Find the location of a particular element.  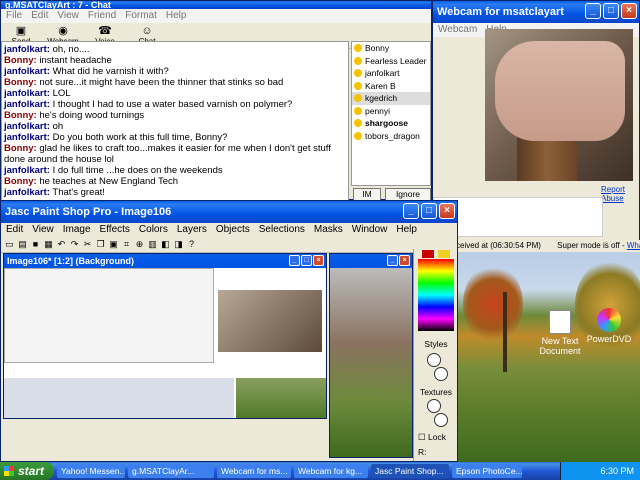

psp-menu-image: Image is located at coordinates (77, 230).